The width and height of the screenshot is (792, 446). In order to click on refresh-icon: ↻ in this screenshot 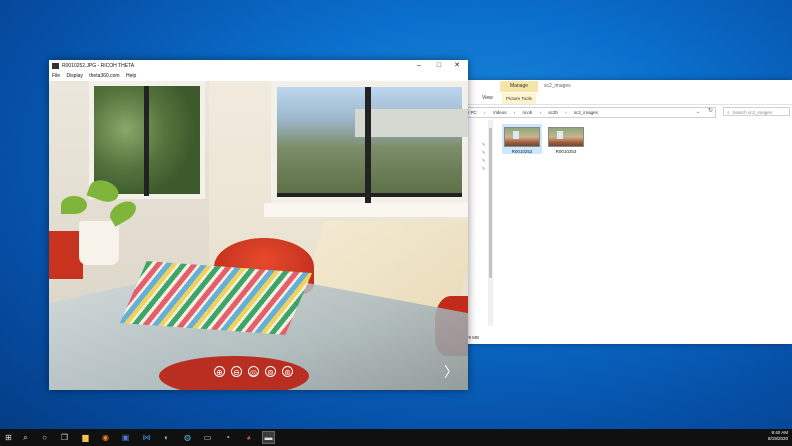, I will do `click(710, 111)`.